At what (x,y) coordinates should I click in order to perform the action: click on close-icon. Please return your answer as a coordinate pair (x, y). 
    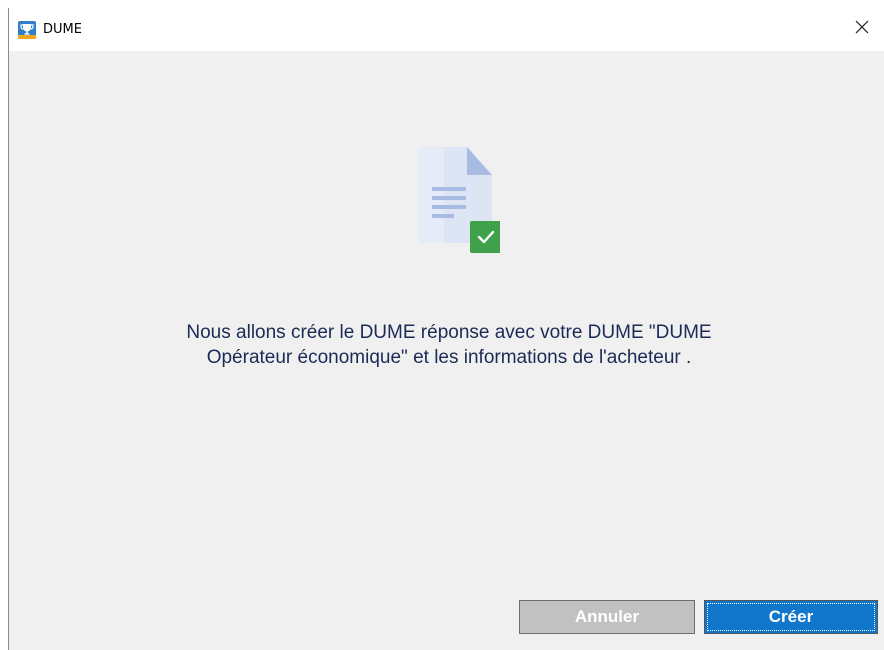
    Looking at the image, I should click on (862, 29).